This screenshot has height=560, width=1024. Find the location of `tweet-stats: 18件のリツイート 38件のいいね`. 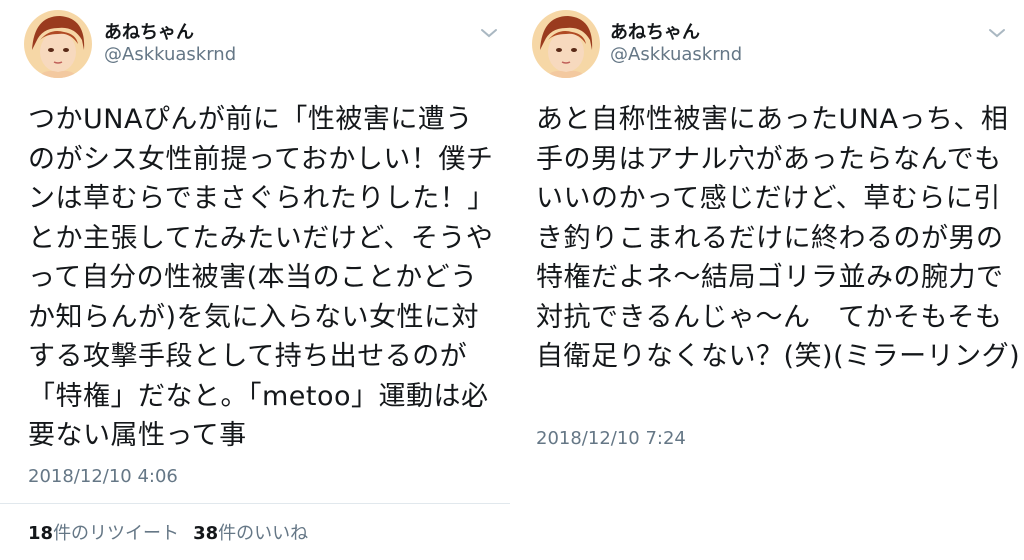

tweet-stats: 18件のリツイート 38件のいいね is located at coordinates (168, 532).